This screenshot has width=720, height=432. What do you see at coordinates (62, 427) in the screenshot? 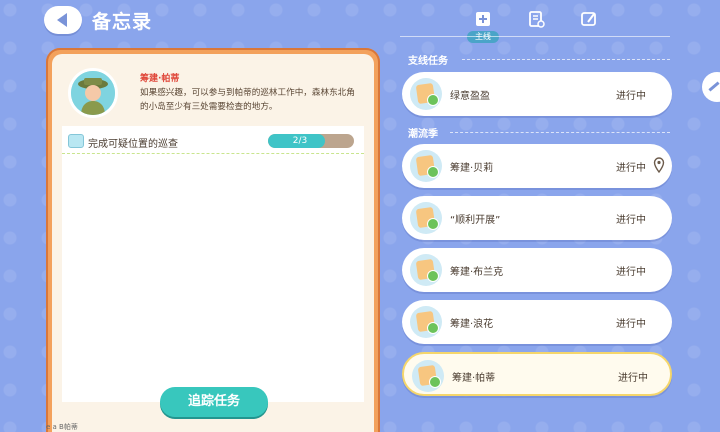
I see `footer-text: e a B帕蒂` at bounding box center [62, 427].